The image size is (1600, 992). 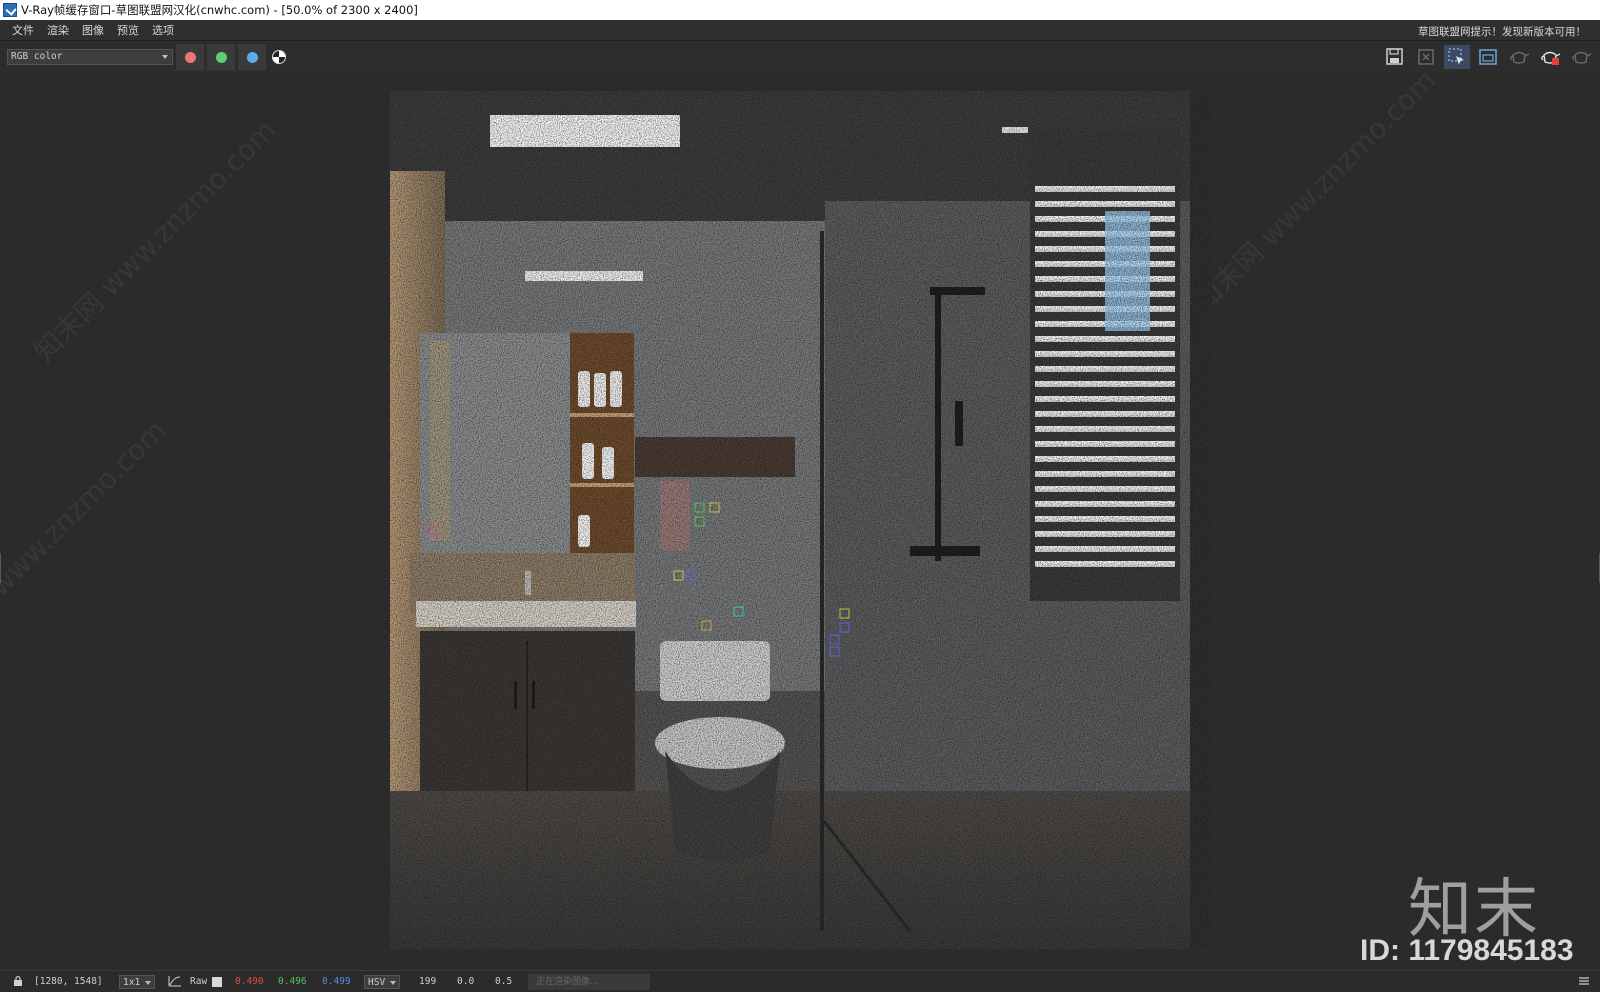 I want to click on color-space-value: HSV, so click(x=377, y=982).